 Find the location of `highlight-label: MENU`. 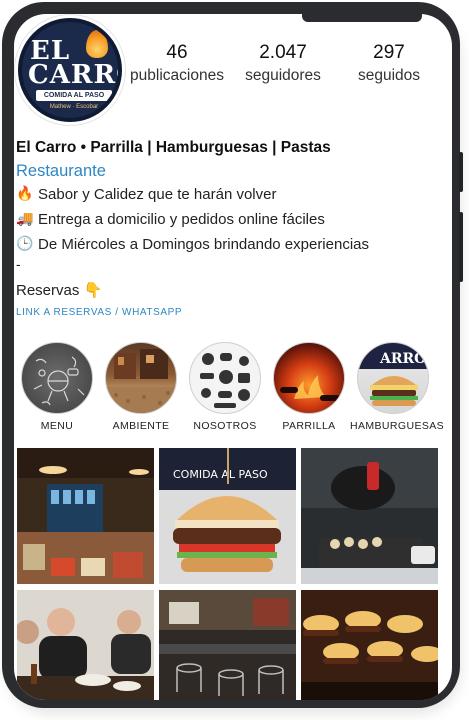

highlight-label: MENU is located at coordinates (57, 426).